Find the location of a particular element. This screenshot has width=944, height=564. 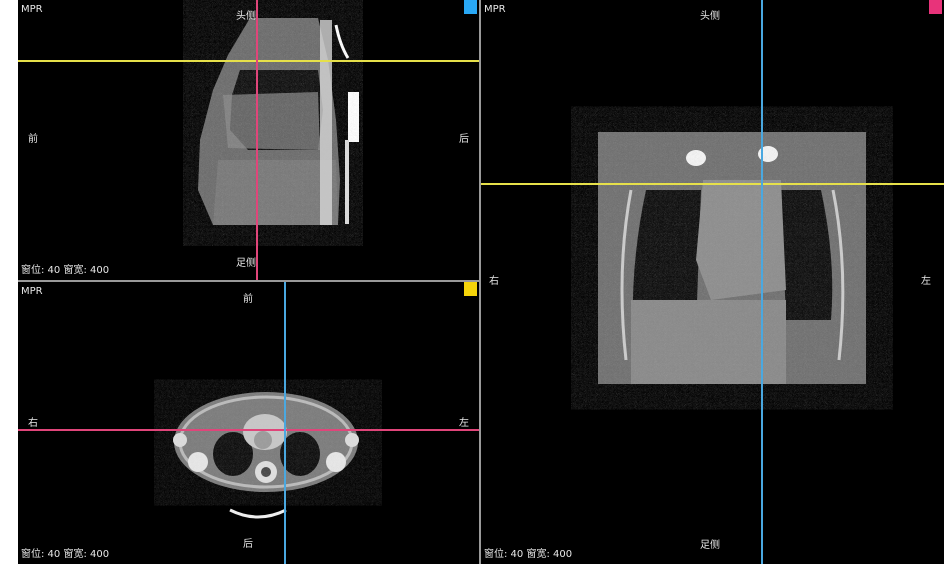

sagittal-crosshair-horizontal is located at coordinates (248, 61).